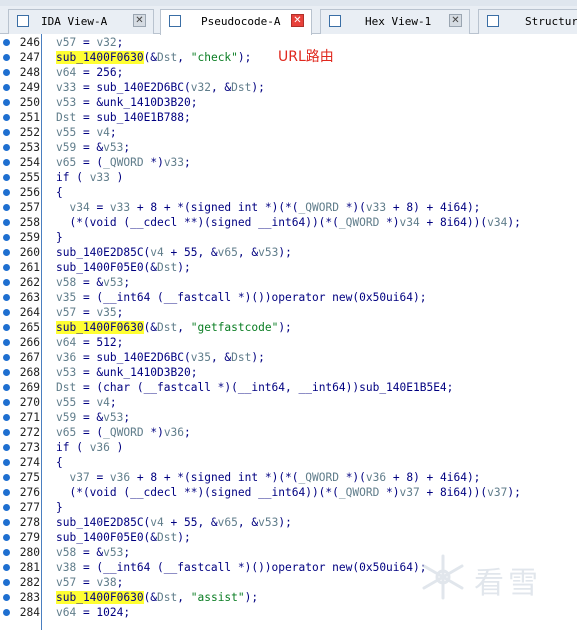 This screenshot has height=630, width=577. Describe the element at coordinates (59, 462) in the screenshot. I see `code-text: {` at that location.